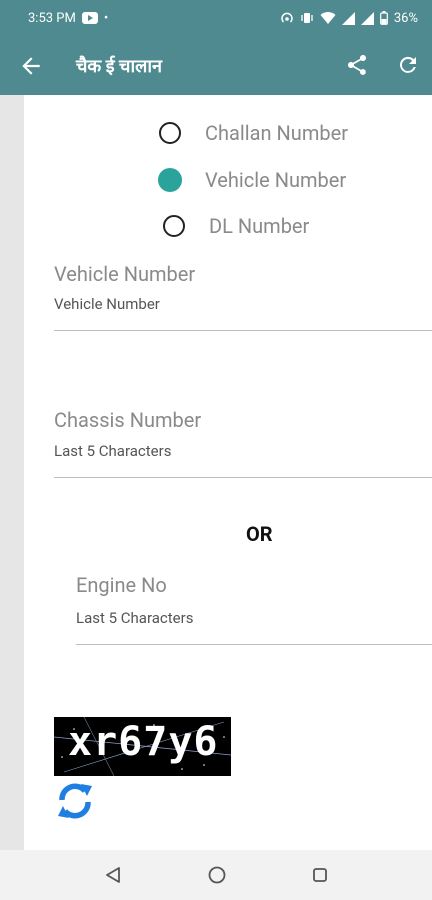 This screenshot has width=432, height=900. What do you see at coordinates (408, 65) in the screenshot?
I see `refresh-icon` at bounding box center [408, 65].